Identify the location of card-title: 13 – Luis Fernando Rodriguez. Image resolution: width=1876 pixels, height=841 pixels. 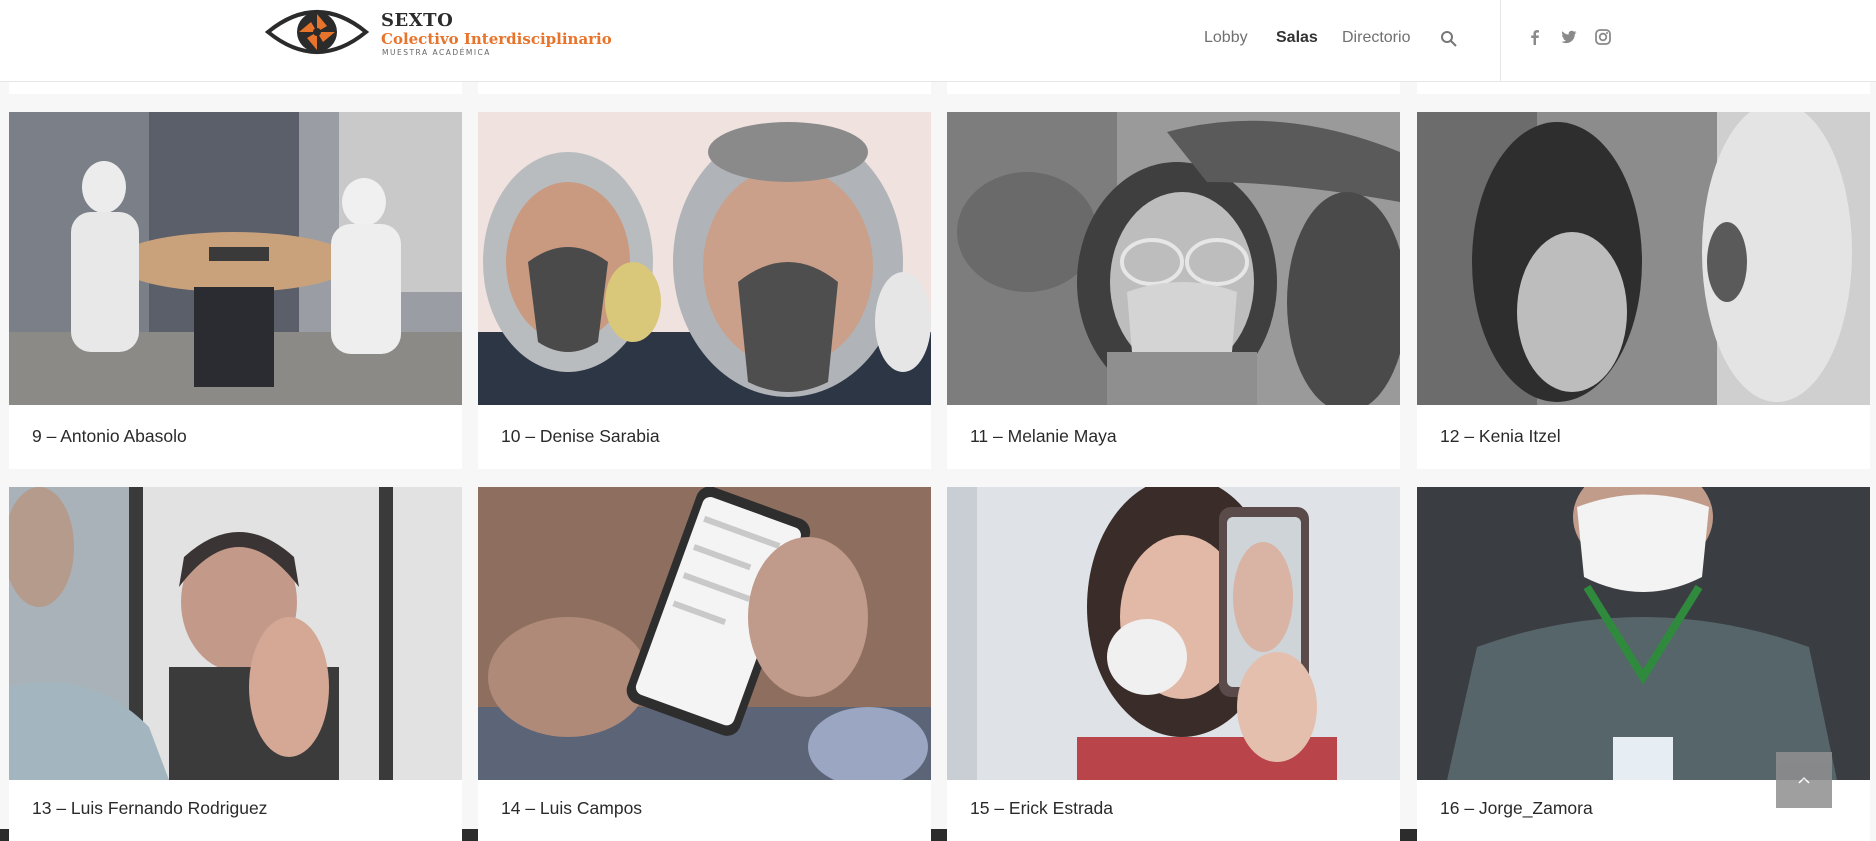
(149, 808).